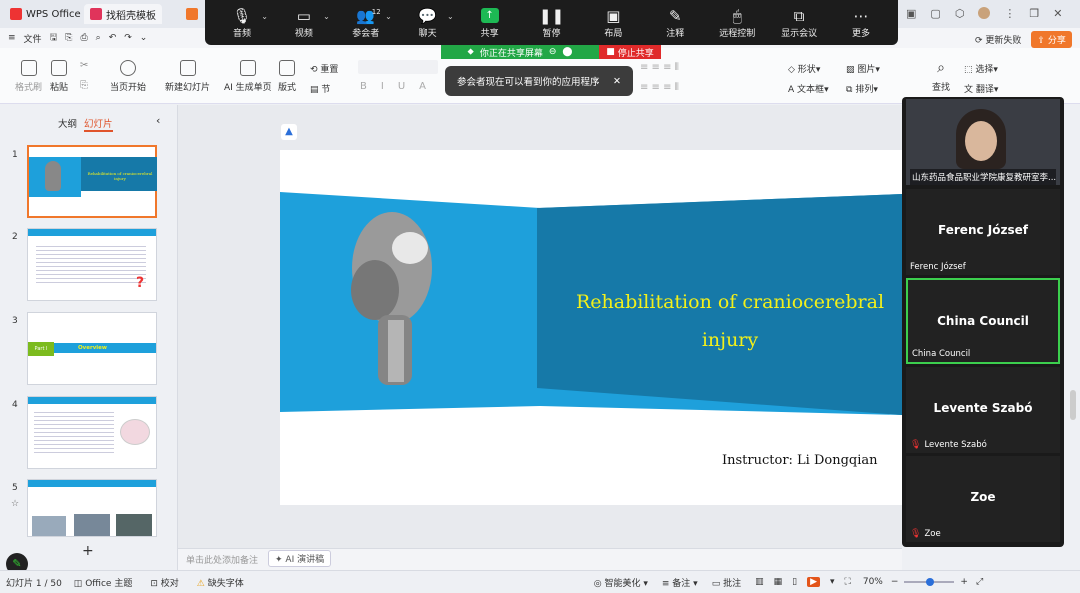  I want to click on star-icon: ☆, so click(15, 504).